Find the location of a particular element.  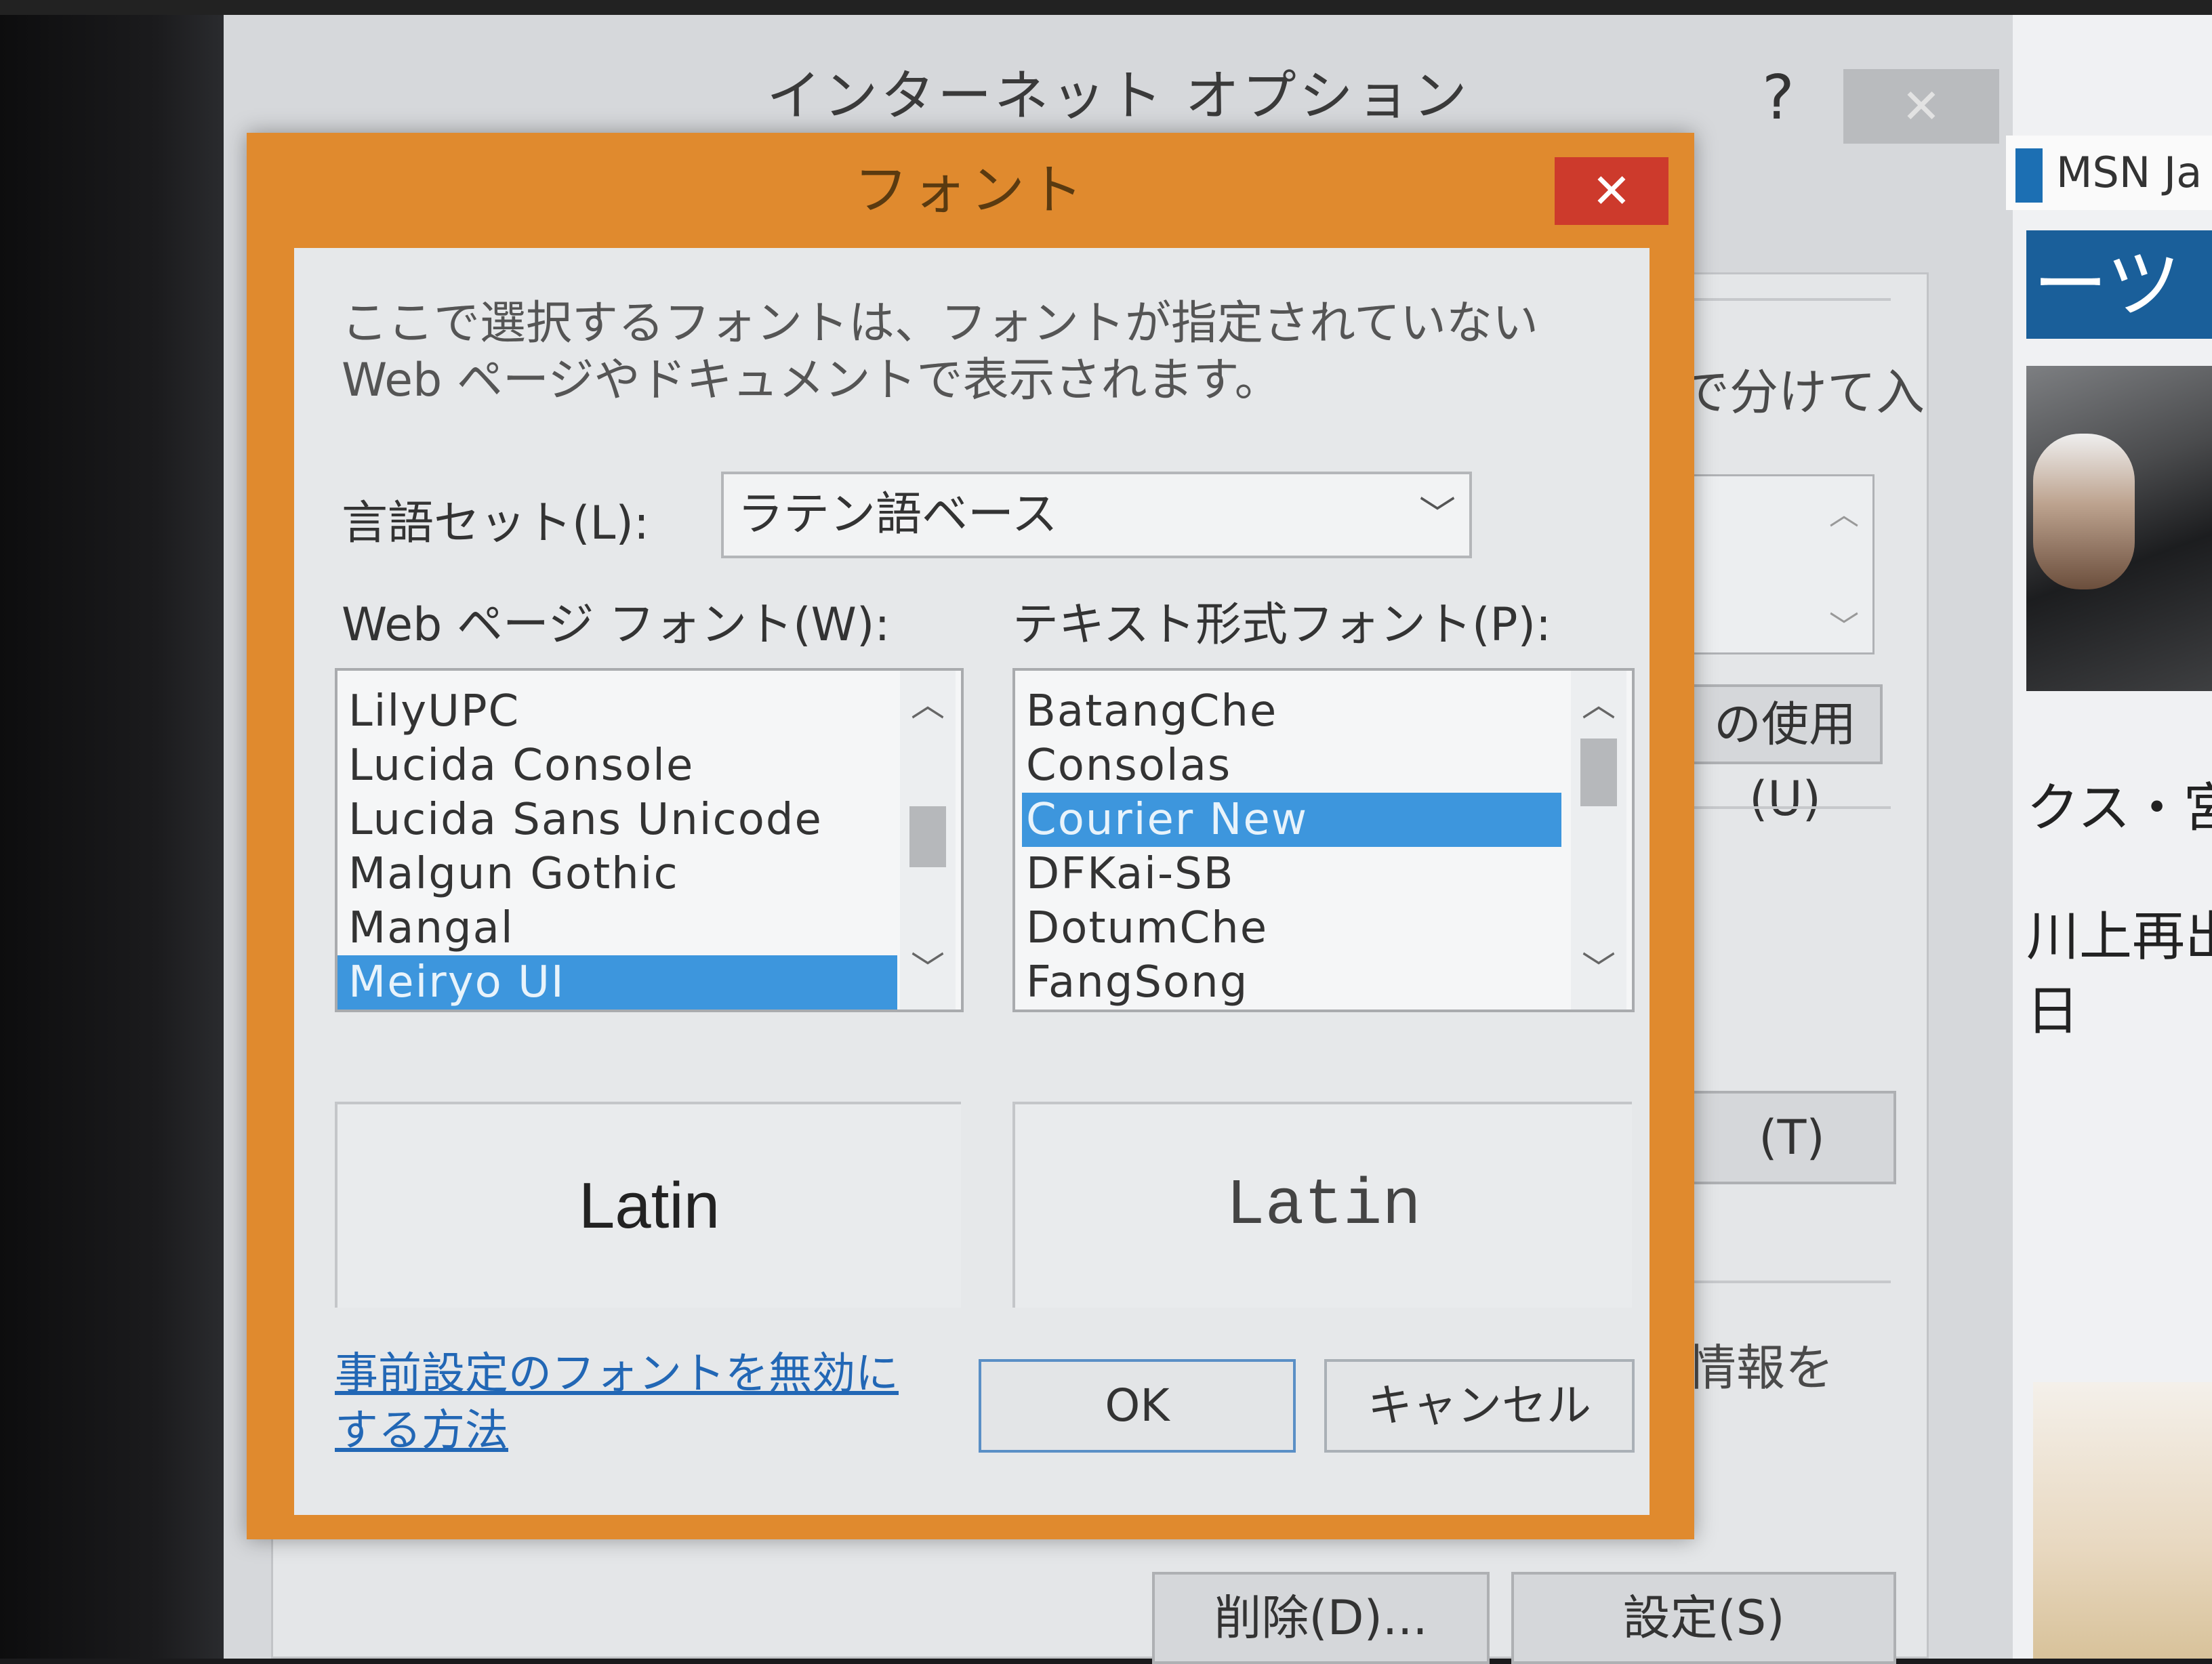

list-item: BatangChe is located at coordinates (1291, 712).